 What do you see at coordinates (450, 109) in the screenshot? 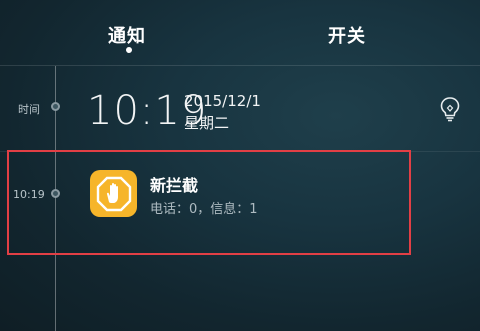
I see `lightbulb-icon` at bounding box center [450, 109].